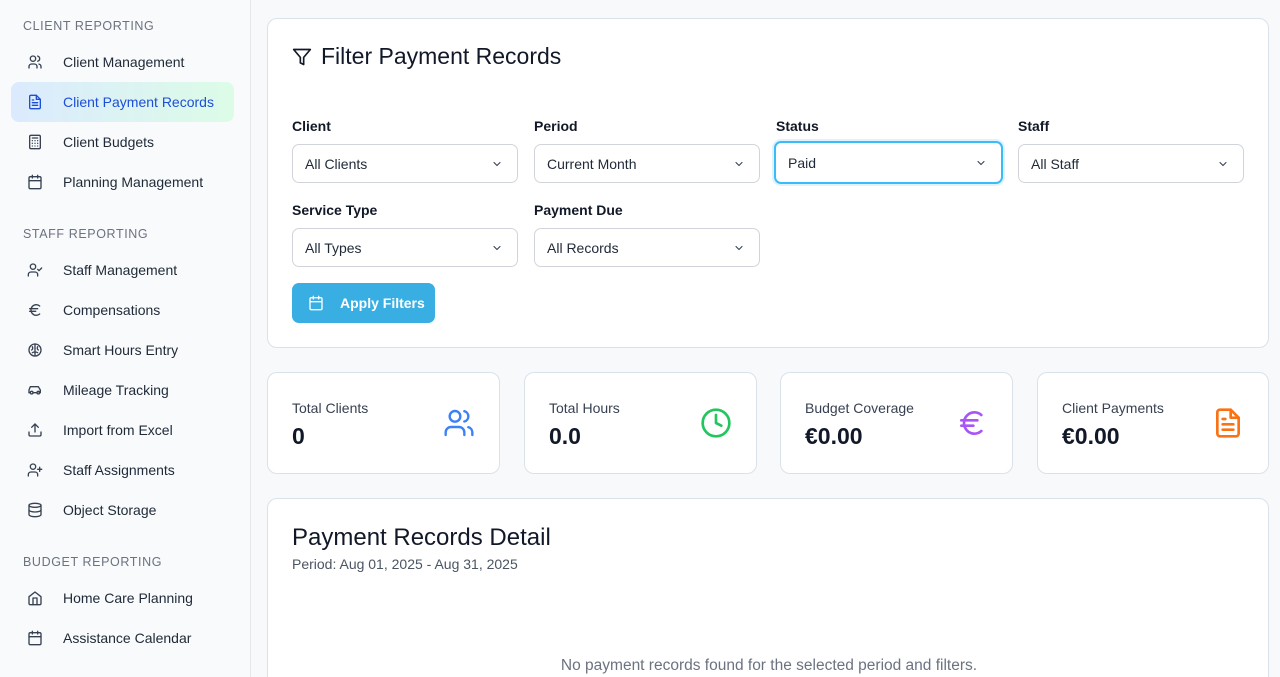 Image resolution: width=1280 pixels, height=677 pixels. I want to click on sidebar-item-label: Client Management, so click(124, 62).